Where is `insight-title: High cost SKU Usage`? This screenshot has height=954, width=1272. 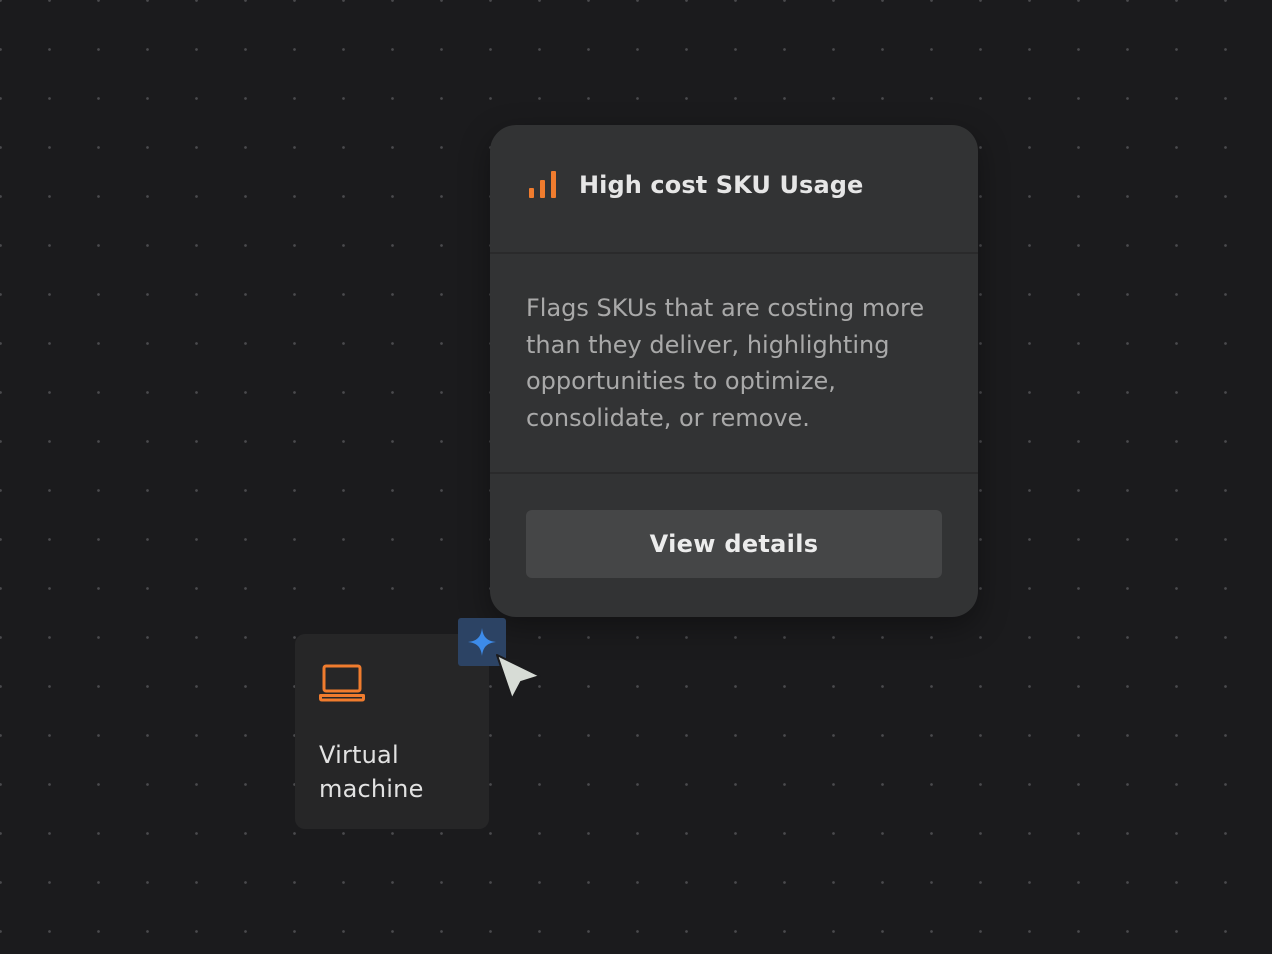
insight-title: High cost SKU Usage is located at coordinates (721, 184).